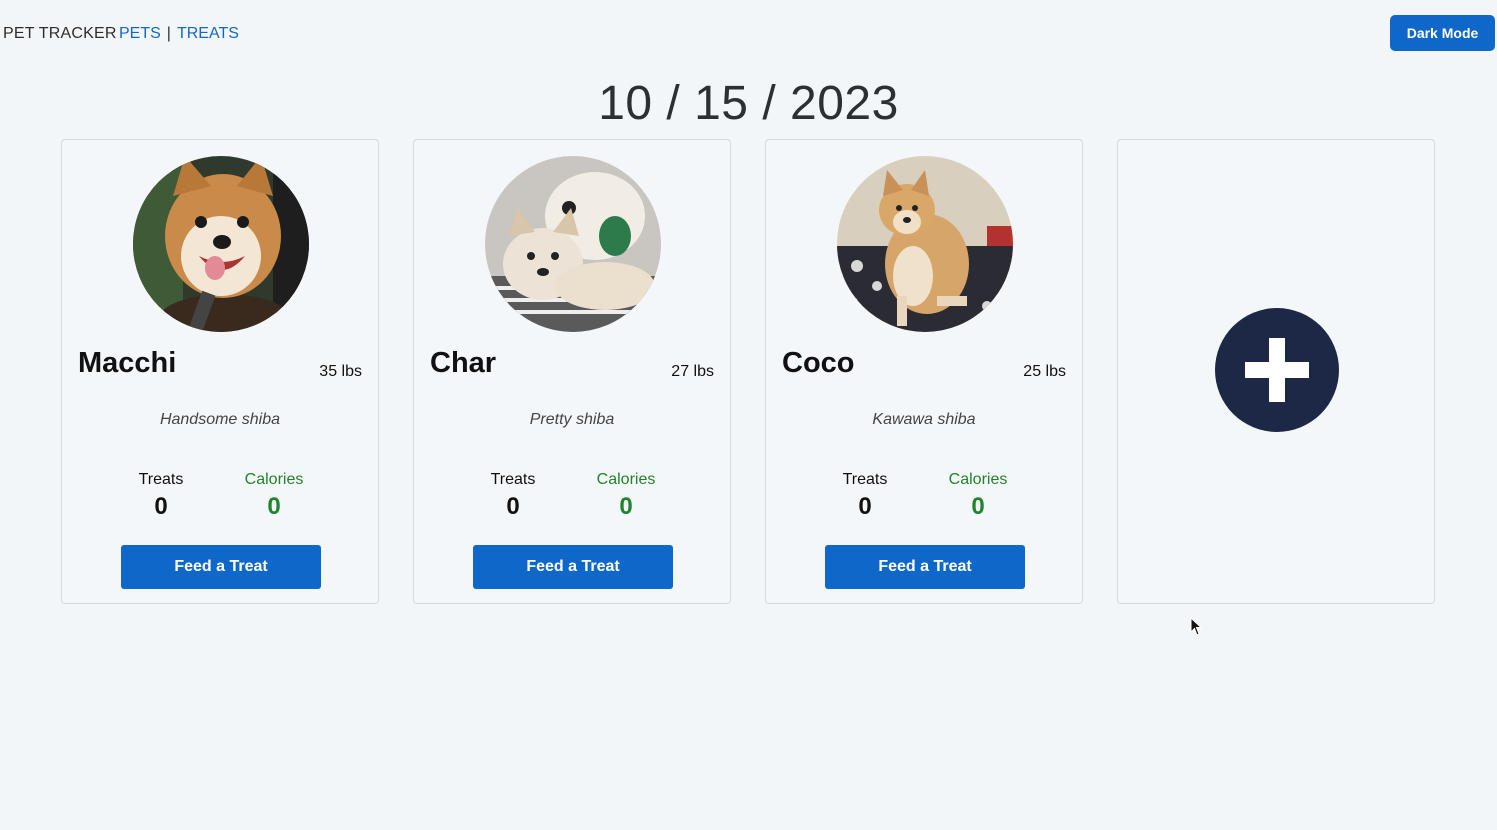 This screenshot has width=1497, height=830. What do you see at coordinates (1197, 629) in the screenshot?
I see `mouse-cursor-icon` at bounding box center [1197, 629].